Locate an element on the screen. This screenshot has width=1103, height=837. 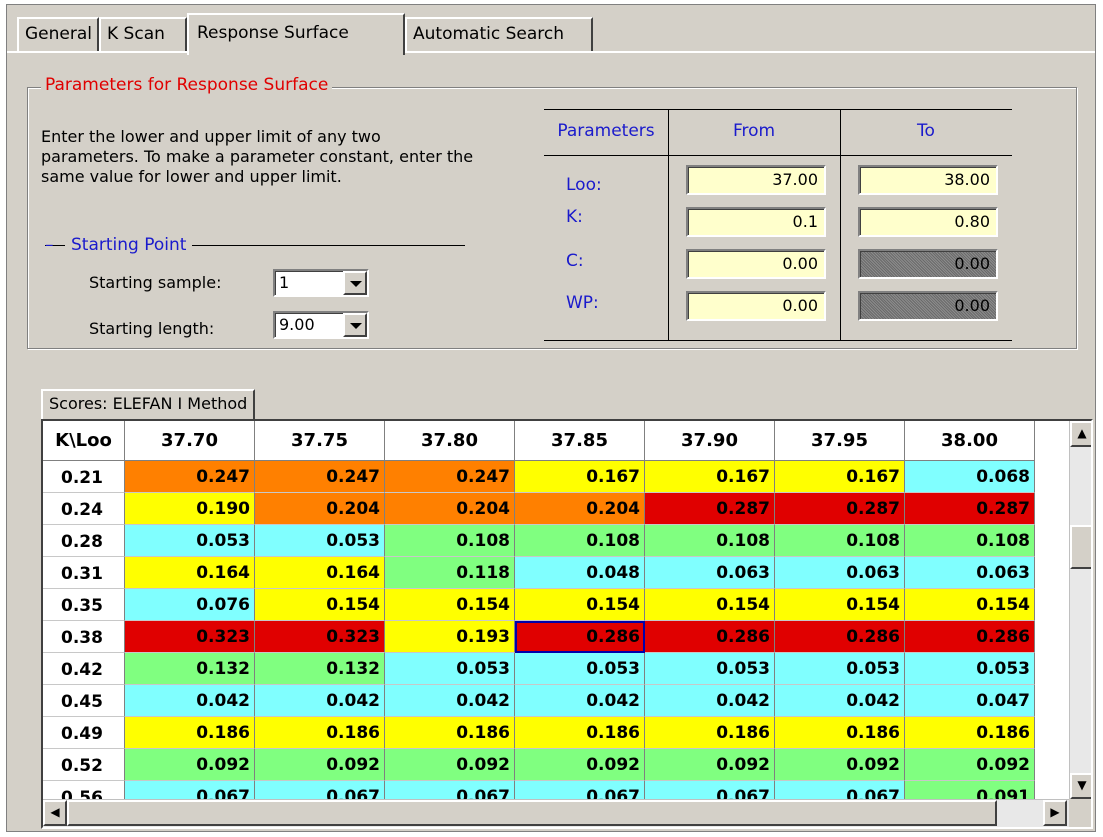
scroll-down-icon: ▼ is located at coordinates (1080, 786).